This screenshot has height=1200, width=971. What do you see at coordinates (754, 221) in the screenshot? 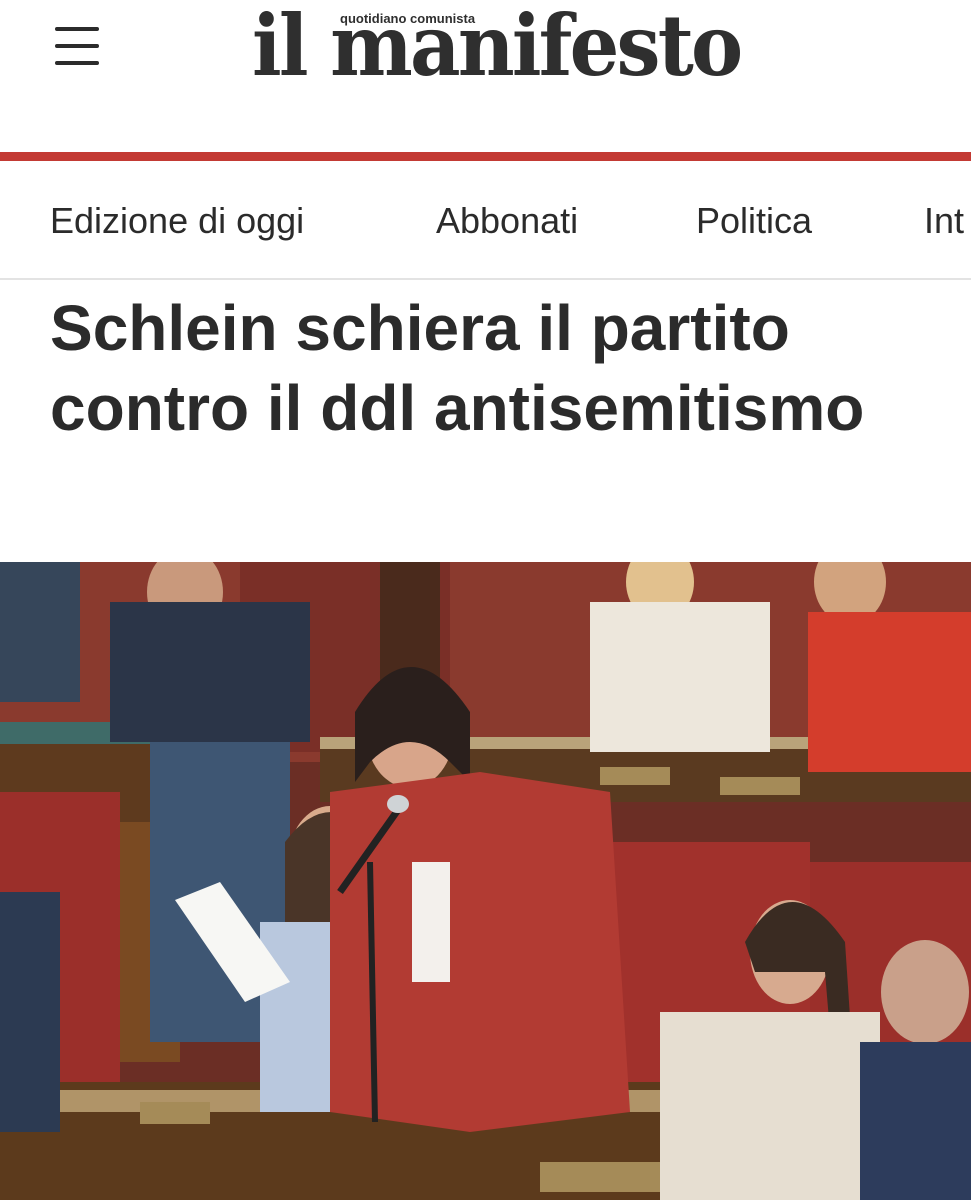
I see `nav-item-politica: Politica` at bounding box center [754, 221].